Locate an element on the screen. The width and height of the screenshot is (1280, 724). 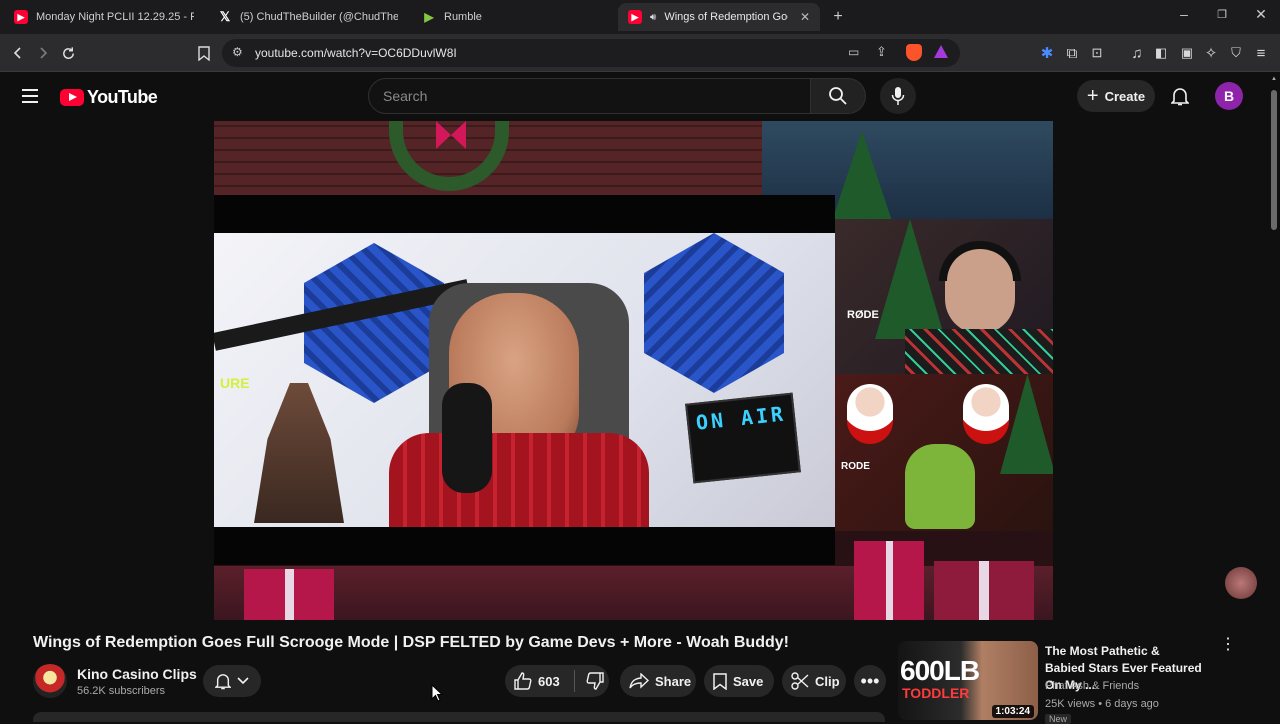
share-button: Share is located at coordinates (658, 681).